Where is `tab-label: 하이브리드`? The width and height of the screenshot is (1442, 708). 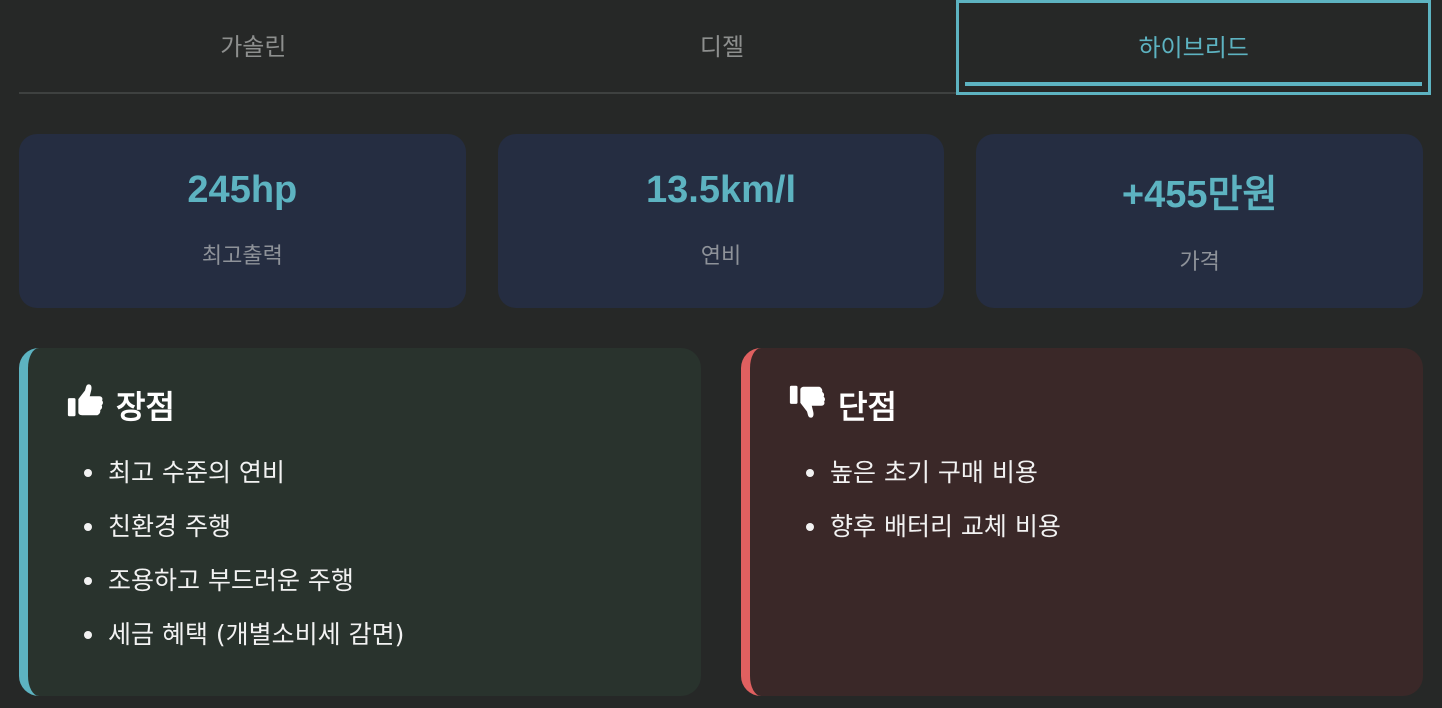 tab-label: 하이브리드 is located at coordinates (1193, 48).